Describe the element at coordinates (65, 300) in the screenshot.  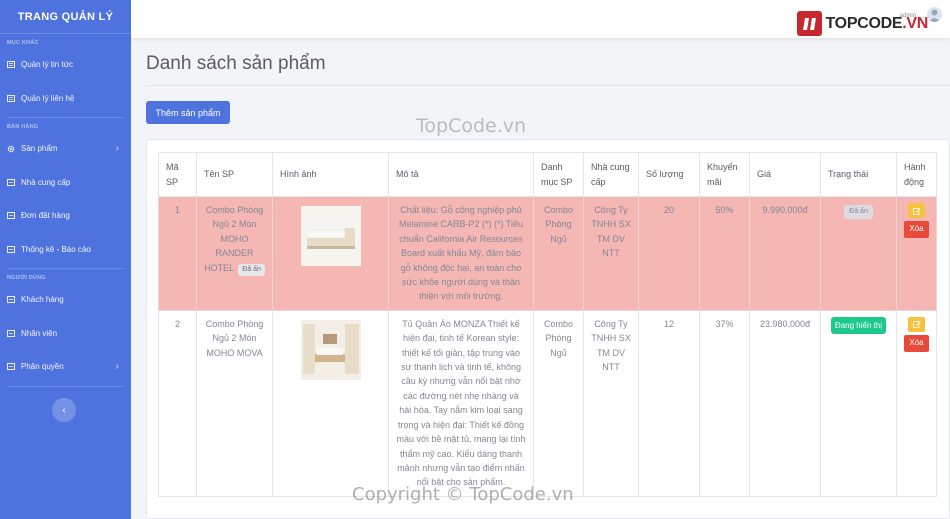
I see `sidebar-item-customers: Khách hàng` at that location.